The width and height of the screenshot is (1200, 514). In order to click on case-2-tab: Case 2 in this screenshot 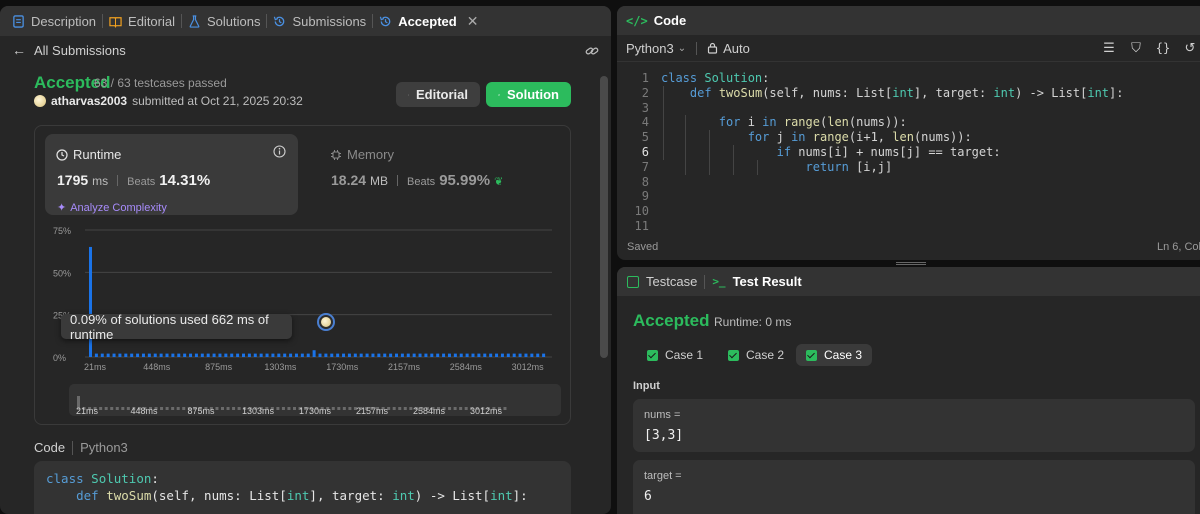, I will do `click(756, 355)`.